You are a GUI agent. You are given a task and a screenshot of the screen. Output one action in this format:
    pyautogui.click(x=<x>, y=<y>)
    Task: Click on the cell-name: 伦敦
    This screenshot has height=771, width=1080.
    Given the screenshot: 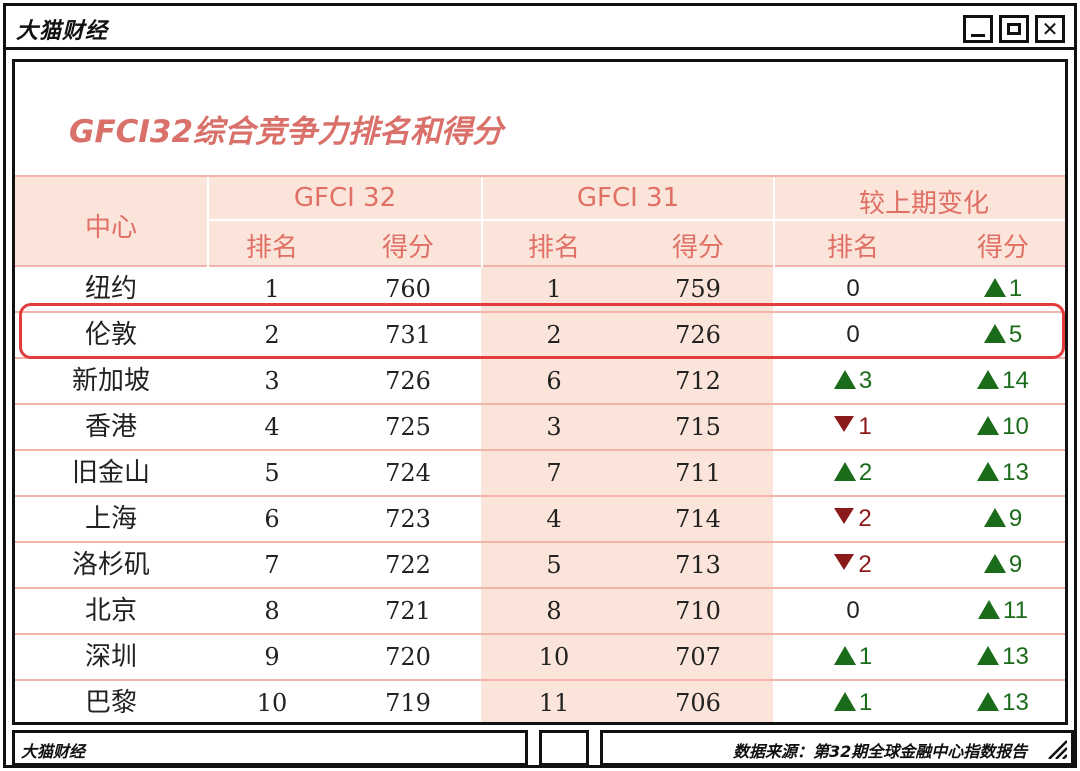 What is the action you would take?
    pyautogui.click(x=110, y=335)
    